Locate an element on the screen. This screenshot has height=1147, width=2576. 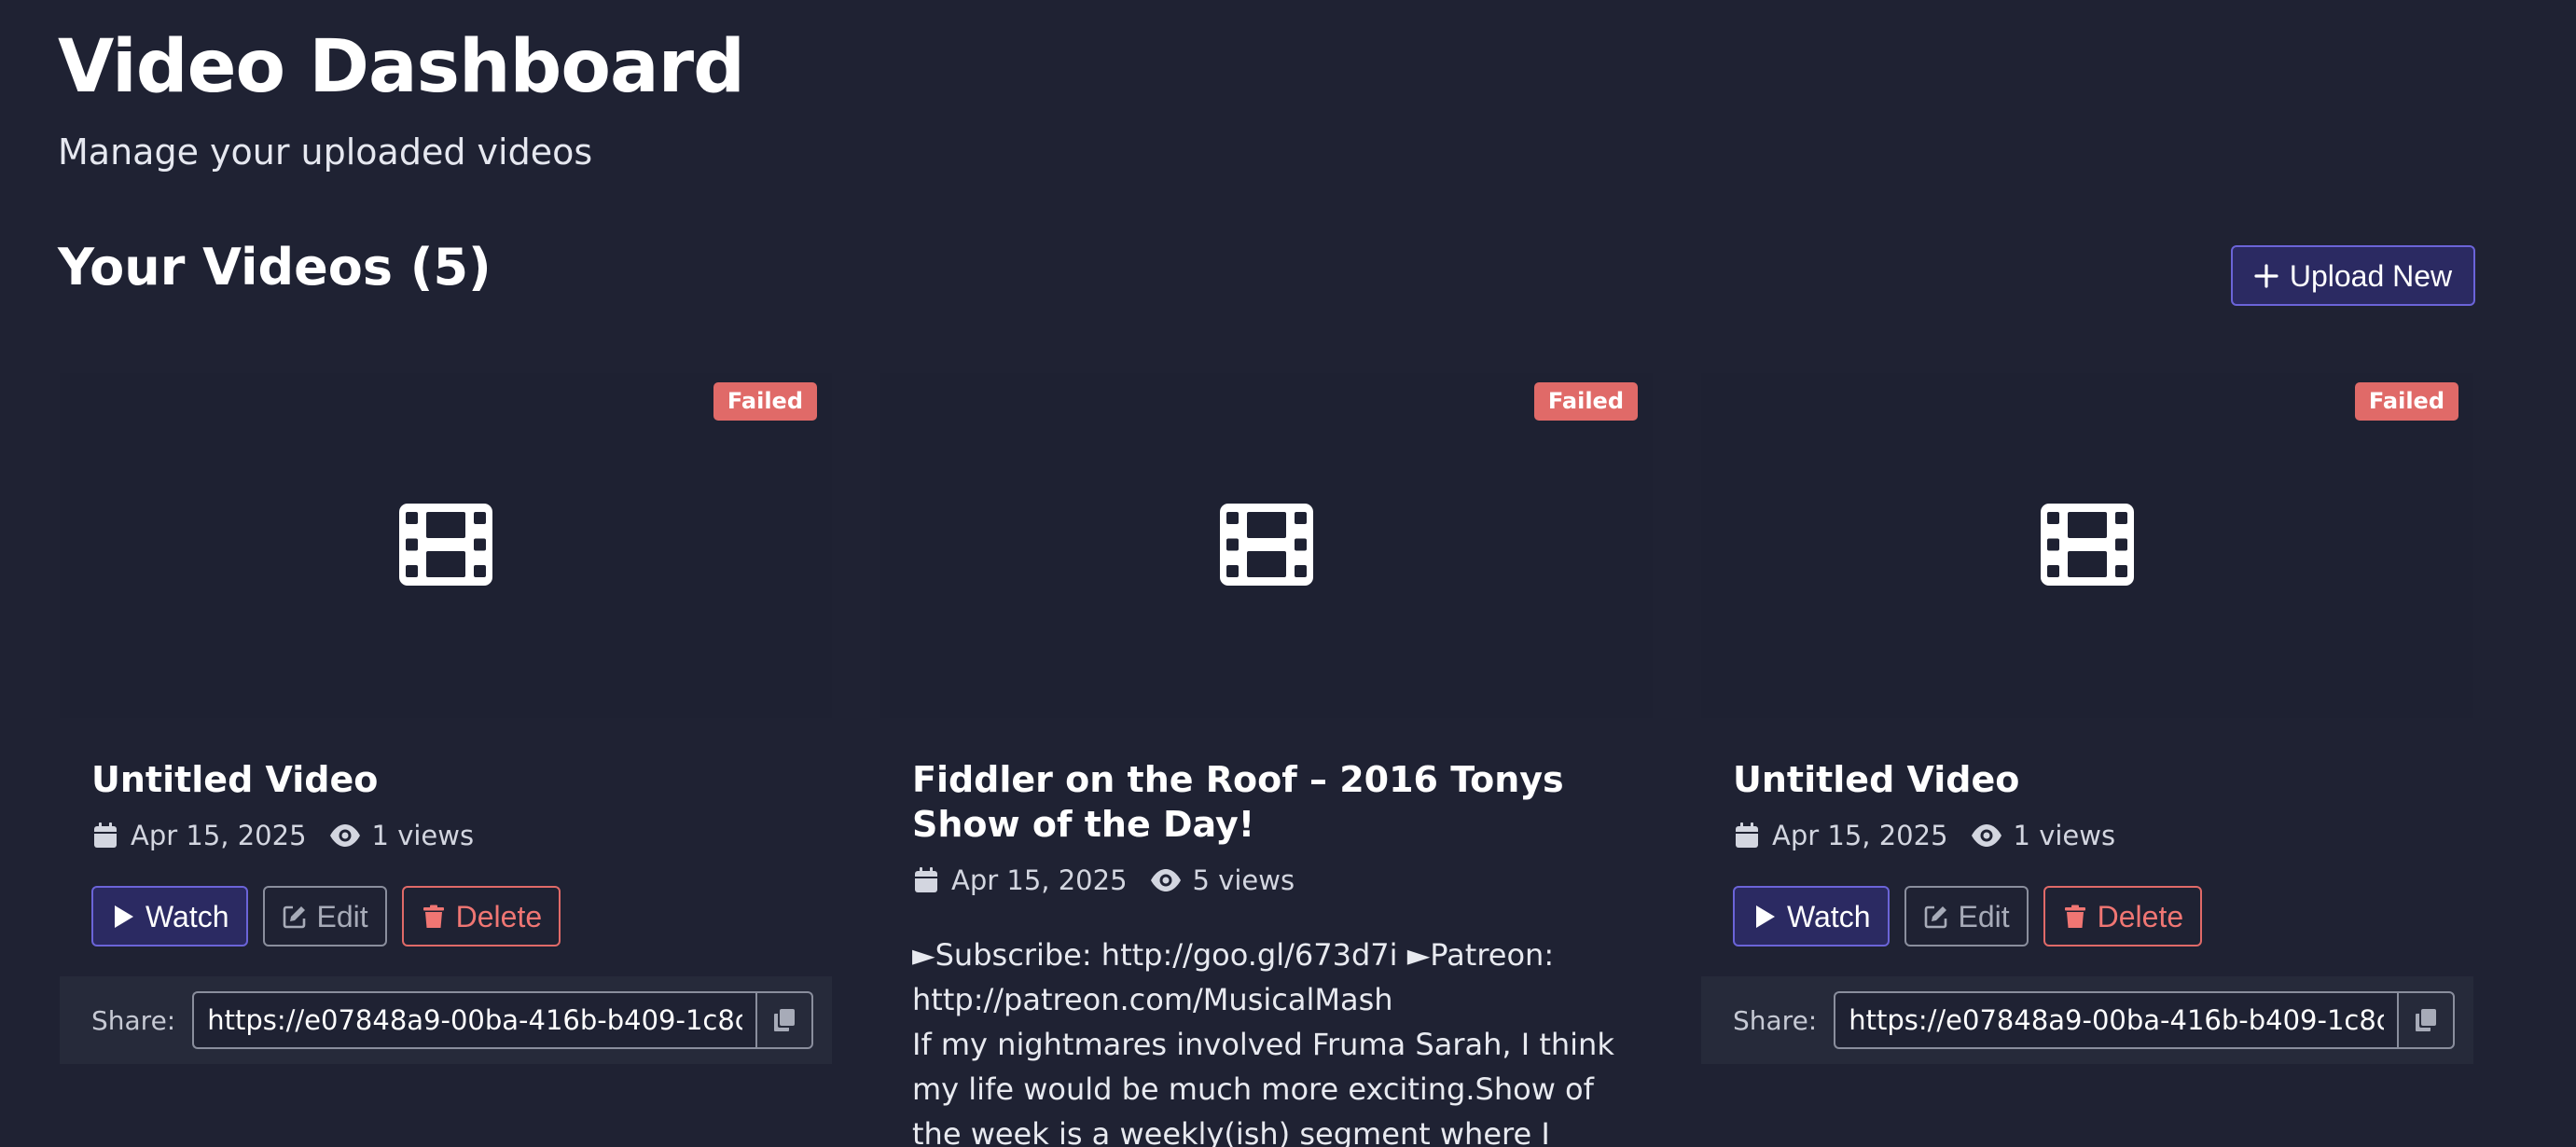
section-title: Your Videos (5) is located at coordinates (275, 267).